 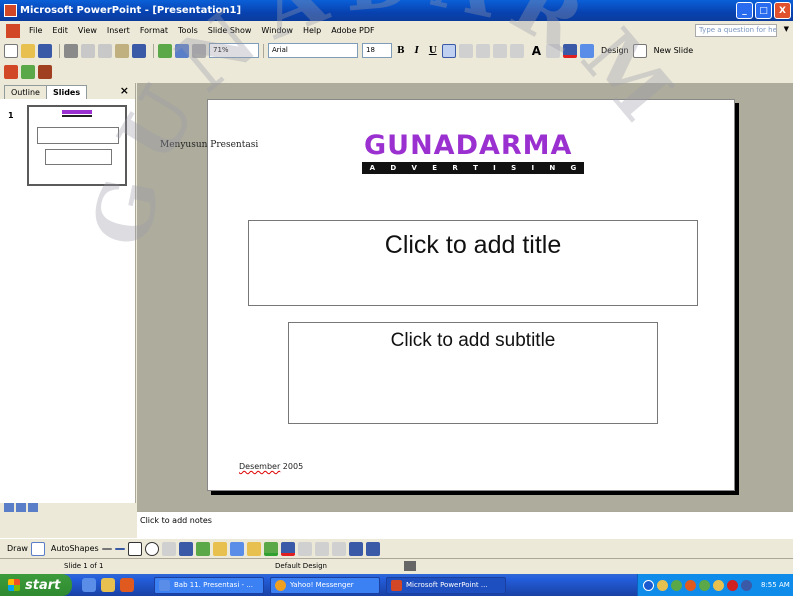 What do you see at coordinates (271, 466) in the screenshot?
I see `slide-date: Desember 2005` at bounding box center [271, 466].